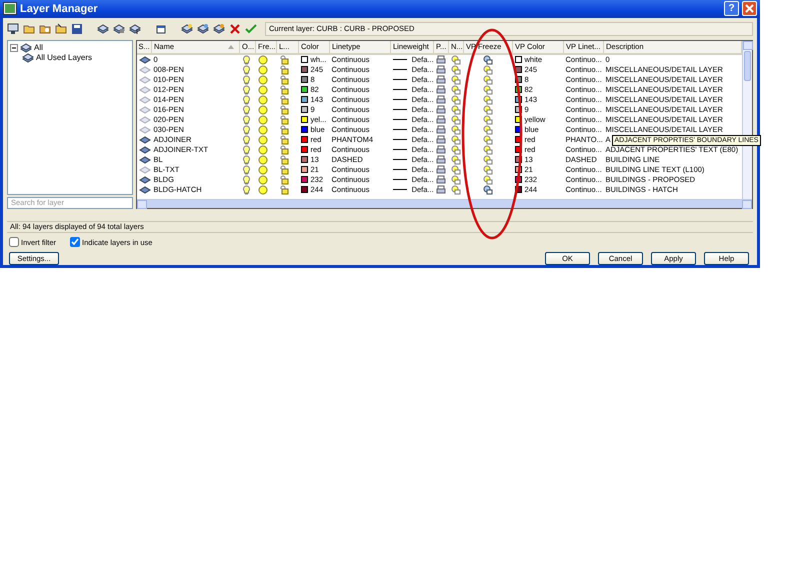 The image size is (800, 565). Describe the element at coordinates (161, 28) in the screenshot. I see `window-icon` at that location.